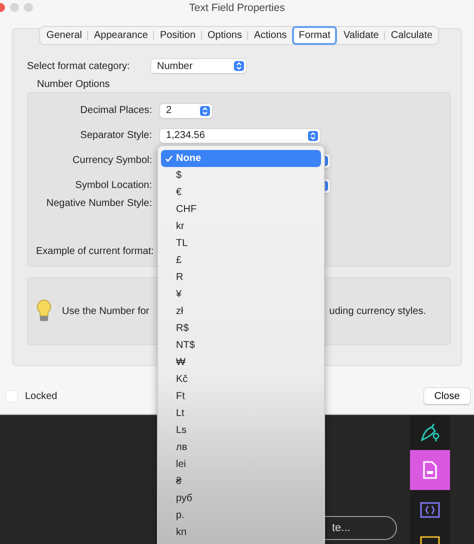  What do you see at coordinates (241, 464) in the screenshot?
I see `menu-item: lei` at bounding box center [241, 464].